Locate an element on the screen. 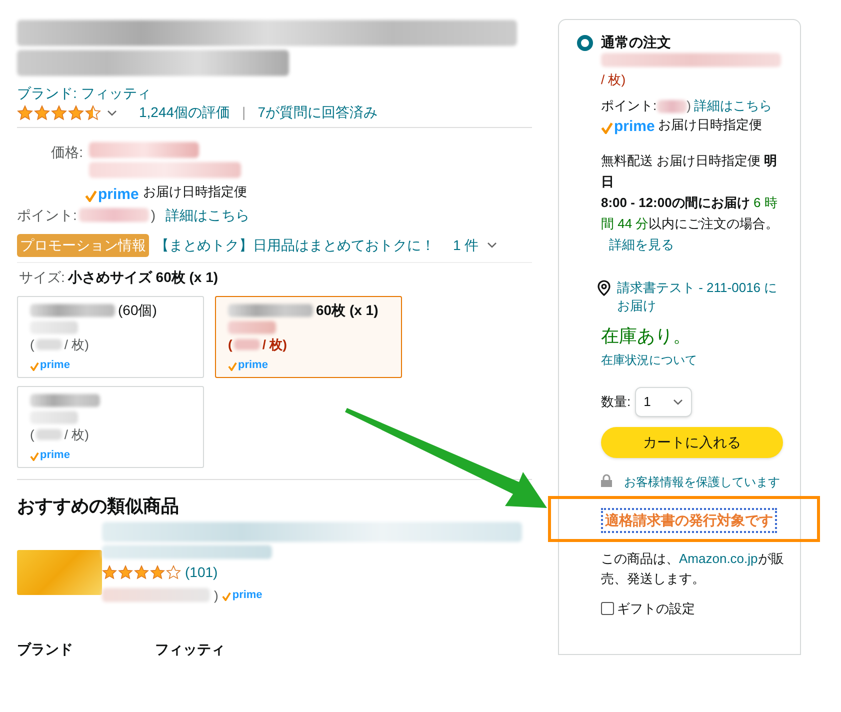  section-heading: おすすめの類似商品 is located at coordinates (98, 506).